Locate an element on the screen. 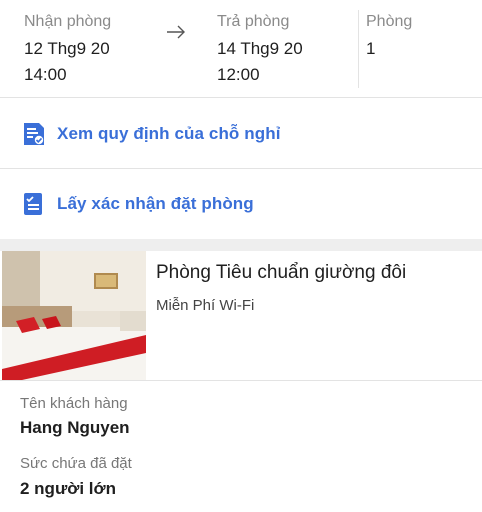 The image size is (482, 512). room-photo-image is located at coordinates (74, 315).